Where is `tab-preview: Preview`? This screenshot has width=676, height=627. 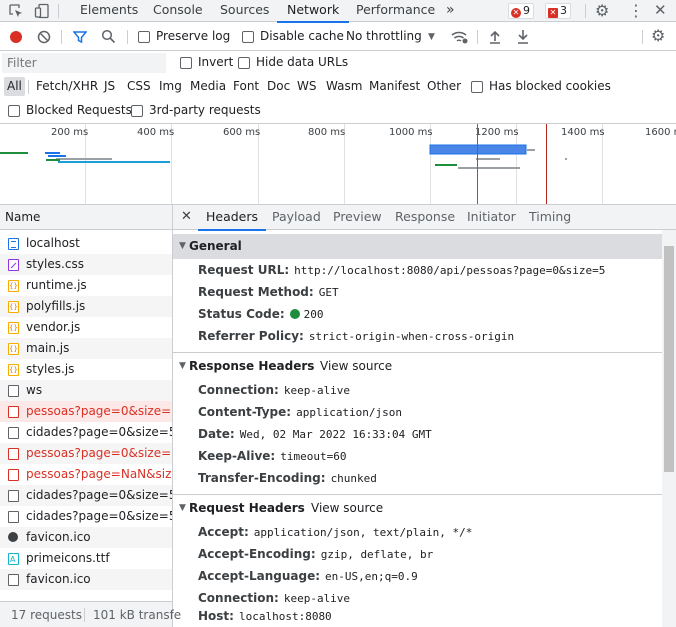 tab-preview: Preview is located at coordinates (357, 217).